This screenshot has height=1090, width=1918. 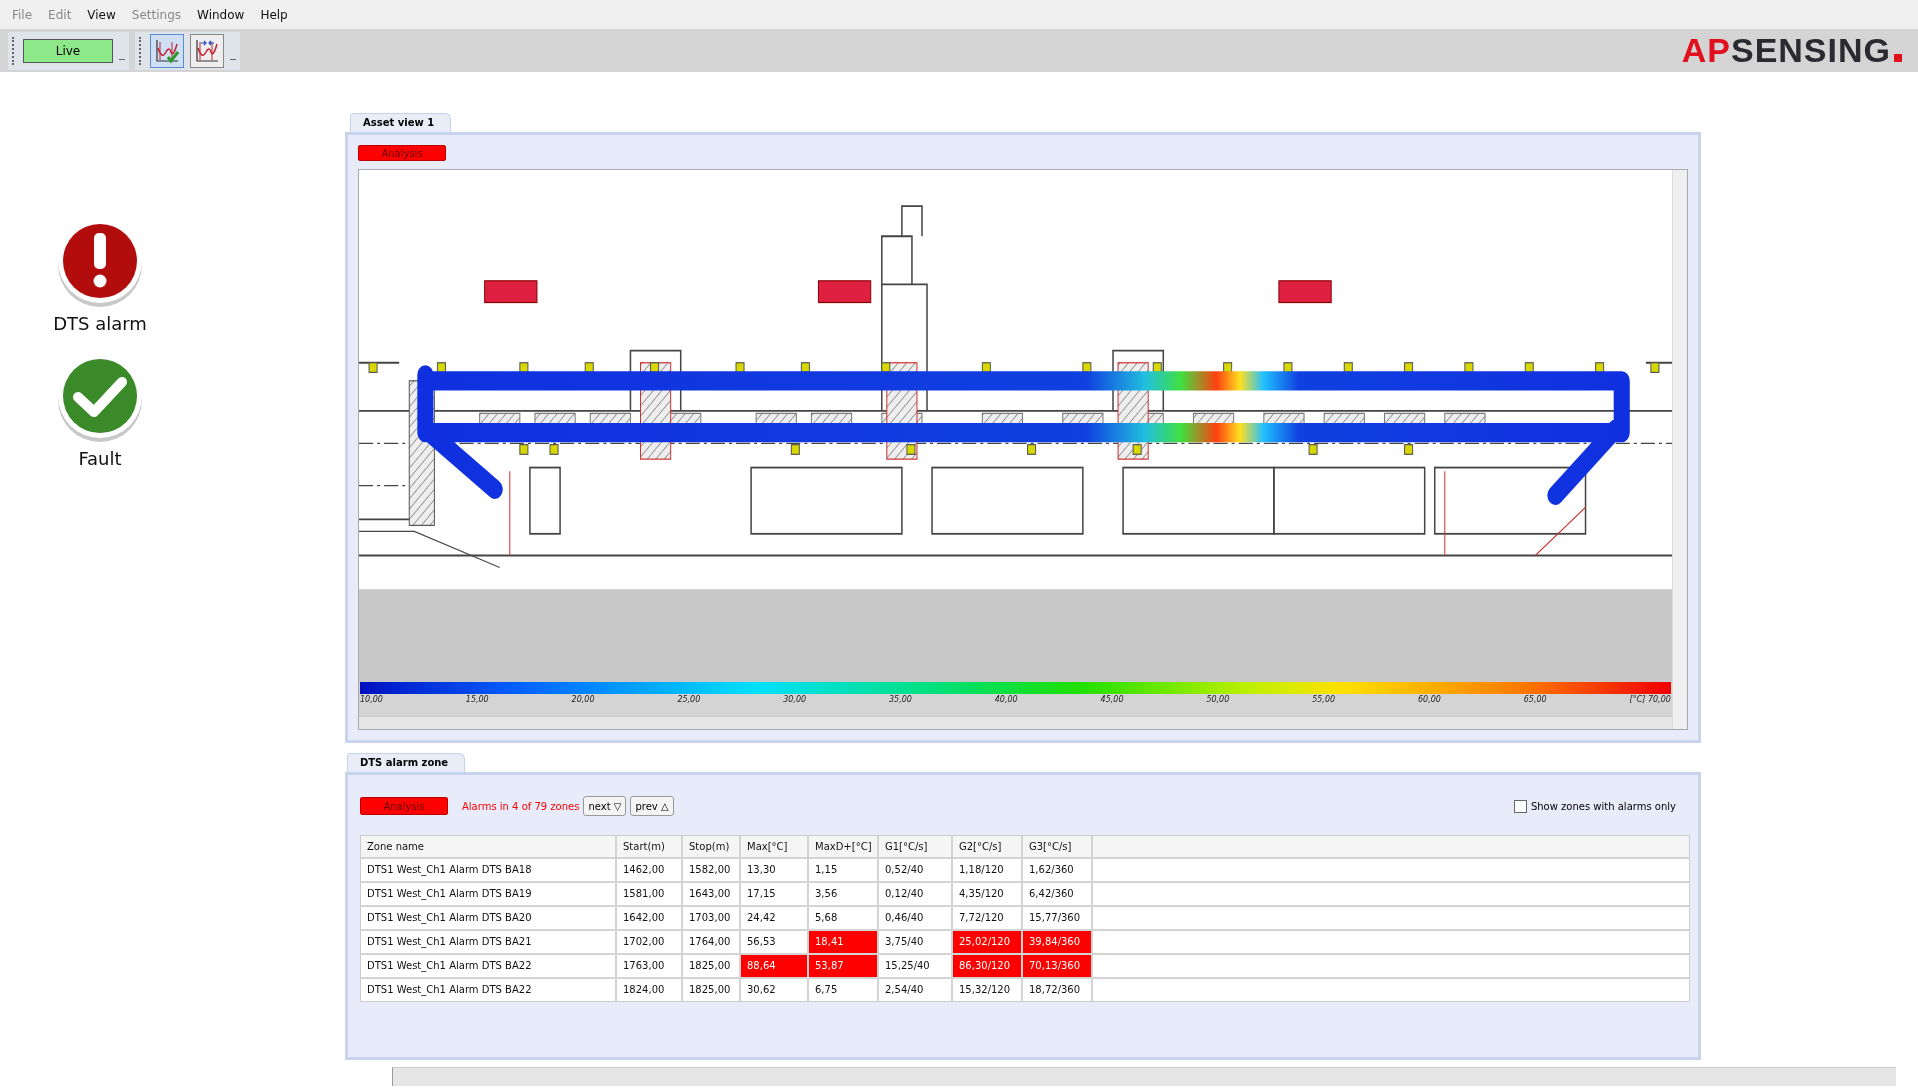 What do you see at coordinates (650, 942) in the screenshot?
I see `table-cell: 1702,00` at bounding box center [650, 942].